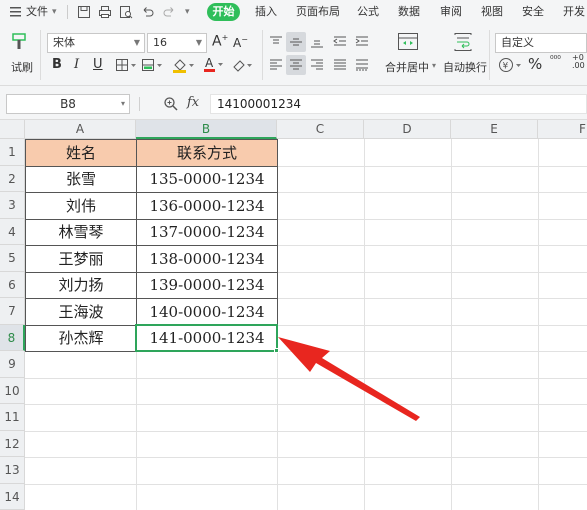  I want to click on font-size-chevron-icon: ▼, so click(198, 42).